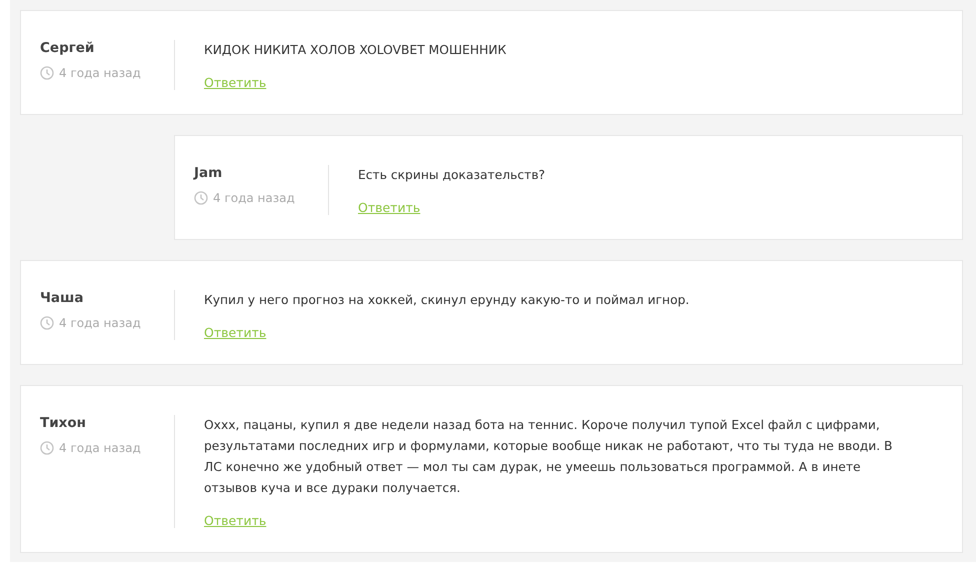 The image size is (976, 584). I want to click on author-name: Сергей, so click(68, 48).